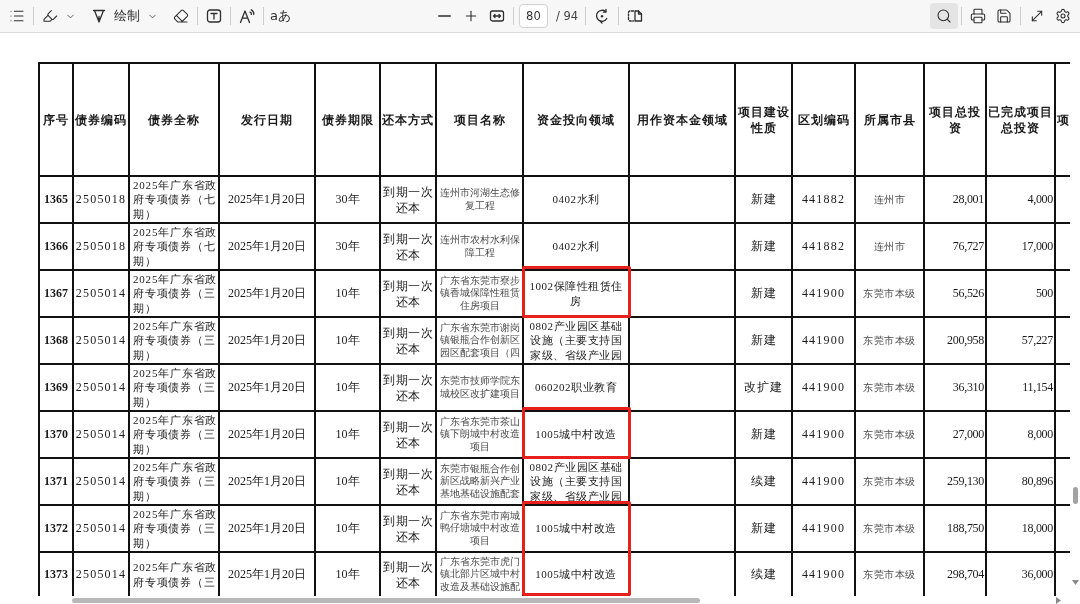 This screenshot has height=604, width=1080. Describe the element at coordinates (956, 388) in the screenshot. I see `table-cell: 36,310` at that location.